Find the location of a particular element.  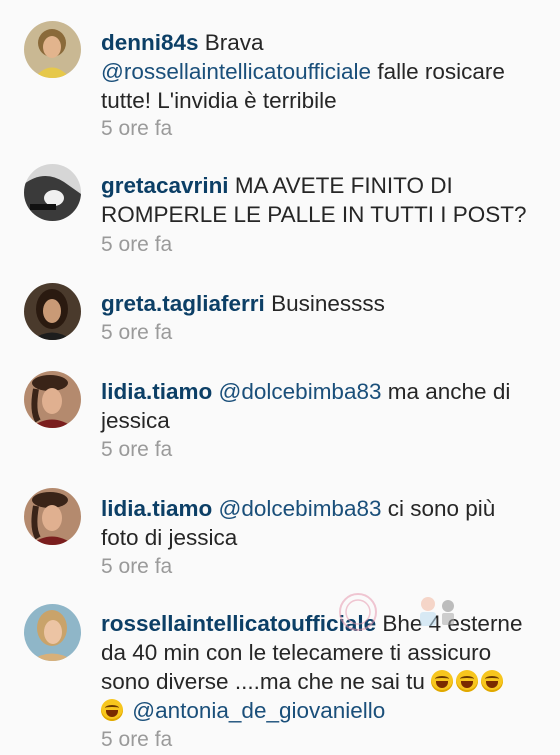

comment-text: greta.tagliaferri Businessss is located at coordinates (316, 303).